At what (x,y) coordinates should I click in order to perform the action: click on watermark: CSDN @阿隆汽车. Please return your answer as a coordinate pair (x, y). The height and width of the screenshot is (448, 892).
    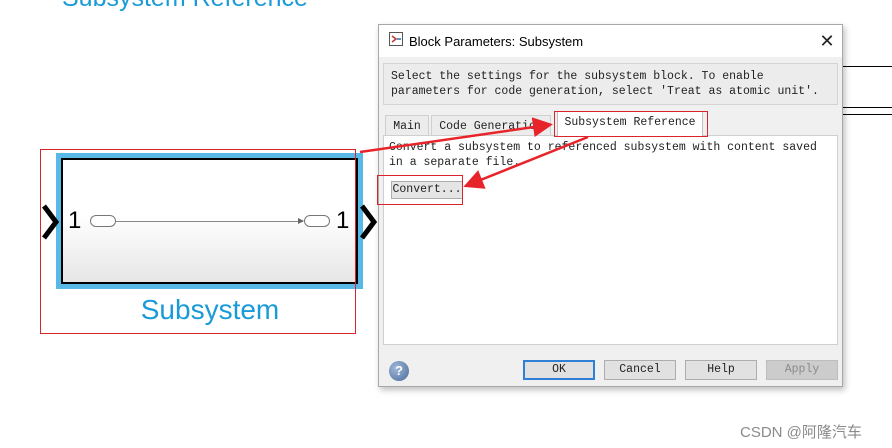
    Looking at the image, I should click on (801, 432).